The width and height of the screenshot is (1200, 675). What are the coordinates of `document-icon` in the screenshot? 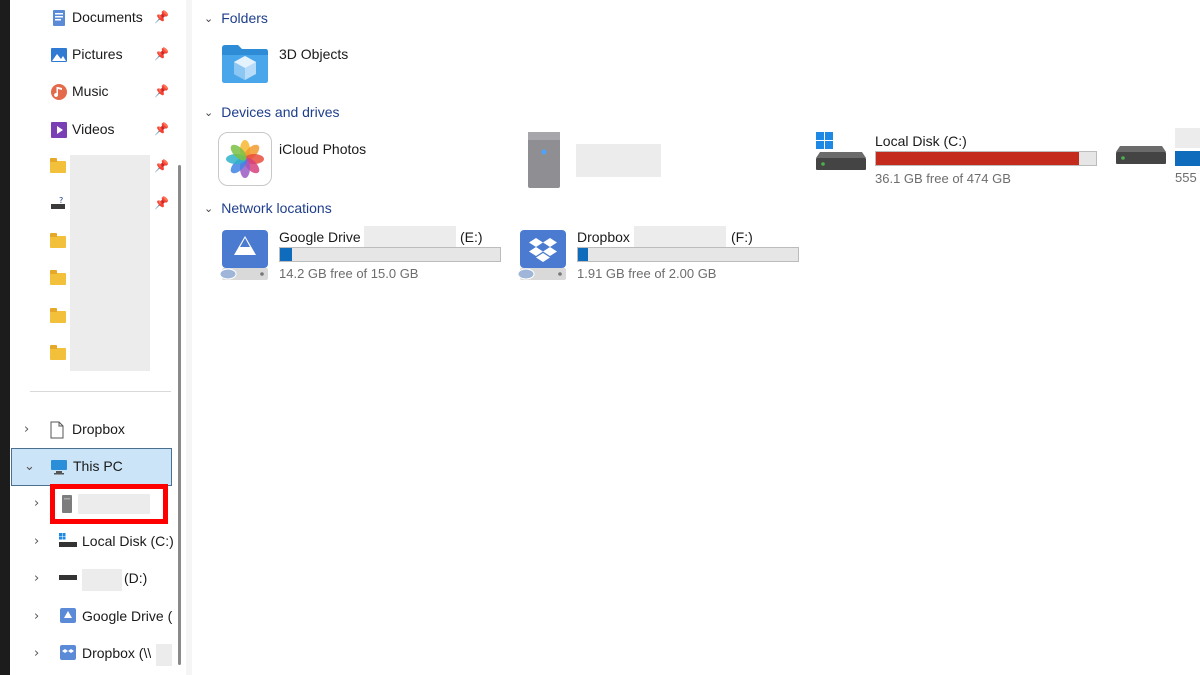 It's located at (57, 430).